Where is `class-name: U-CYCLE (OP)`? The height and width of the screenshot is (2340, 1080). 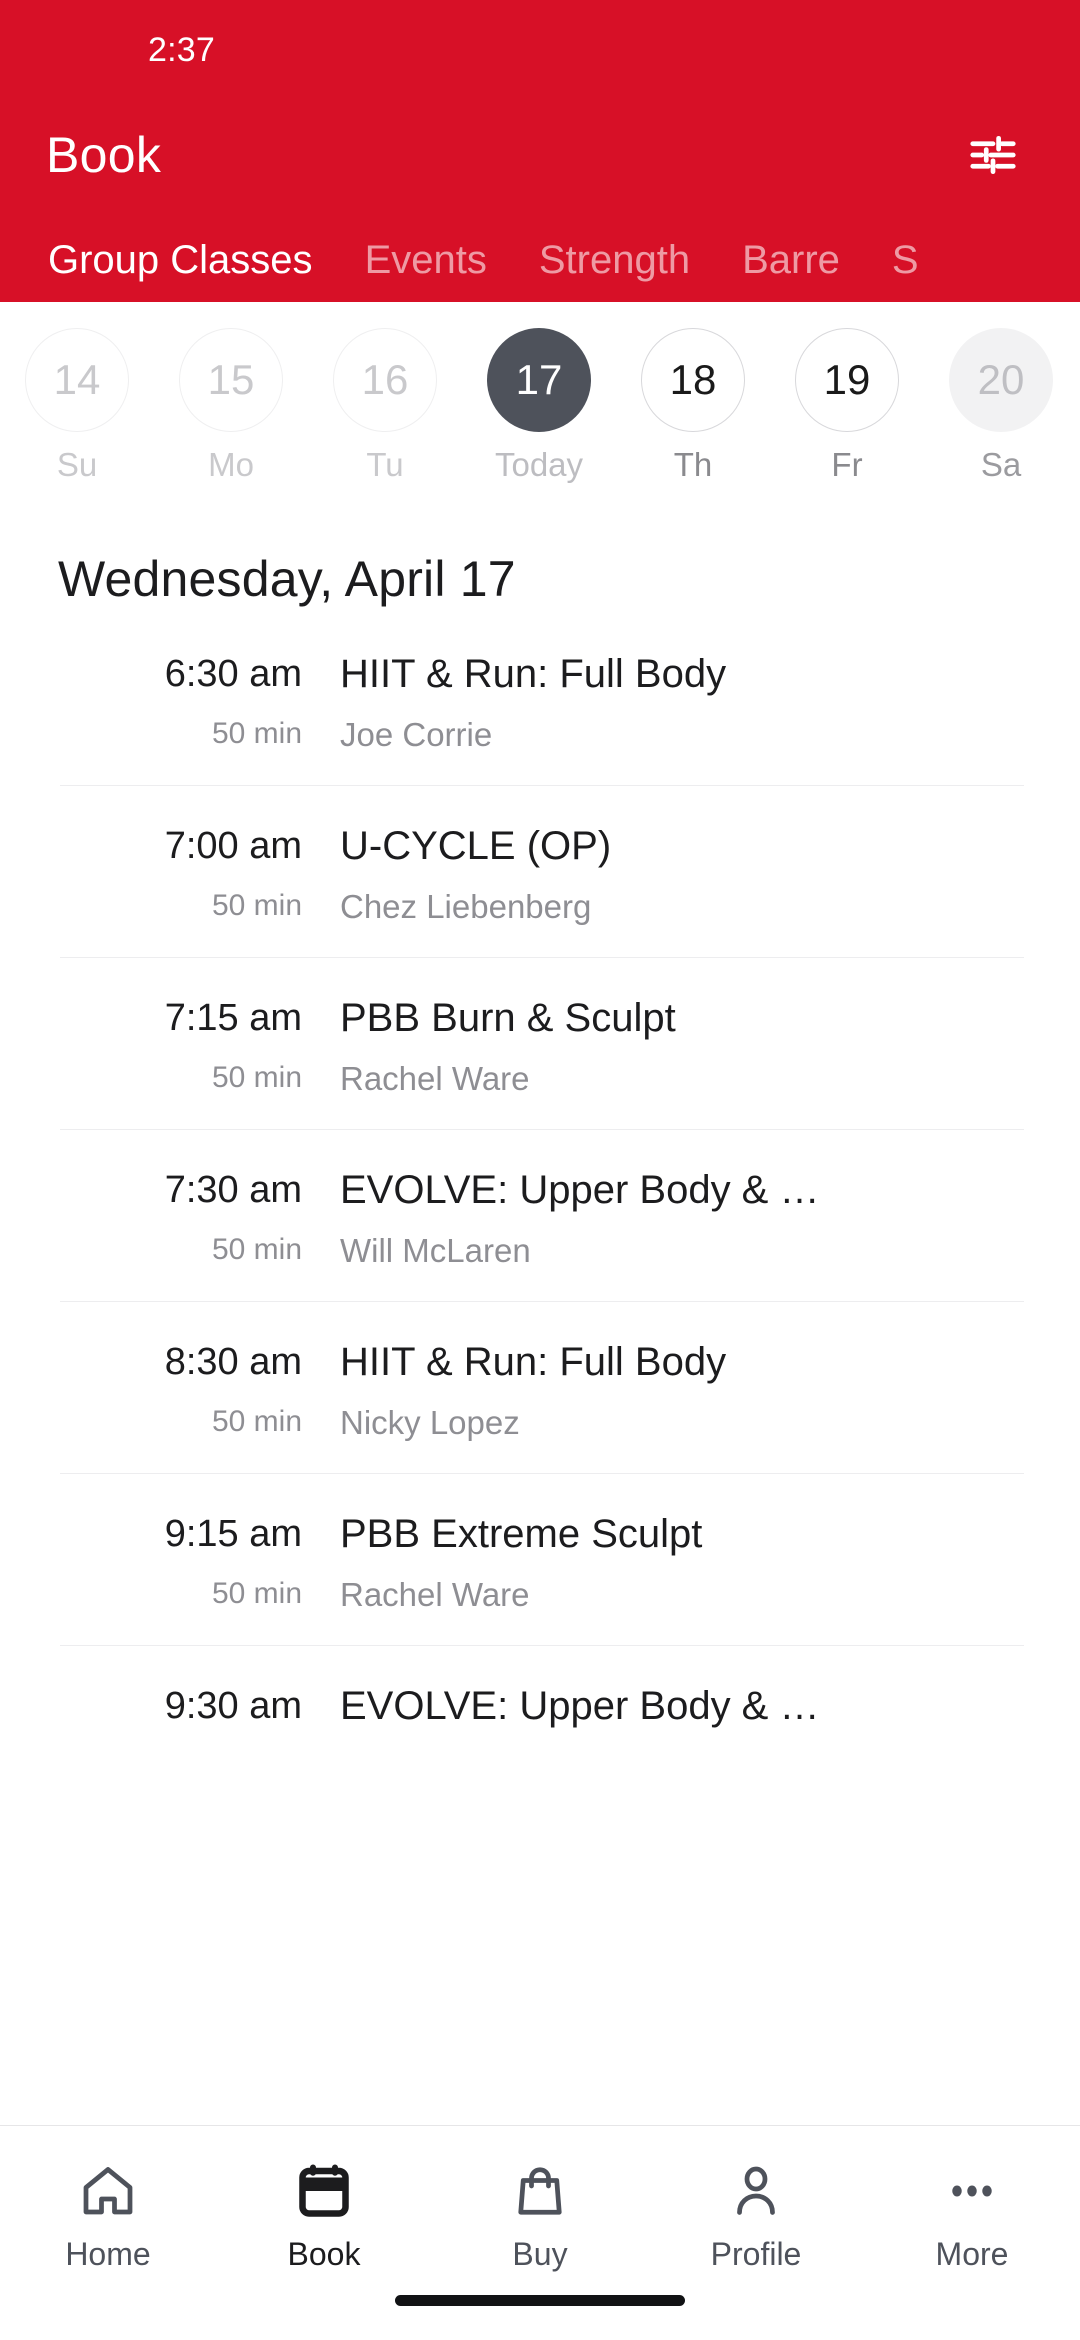
class-name: U-CYCLE (OP) is located at coordinates (476, 846).